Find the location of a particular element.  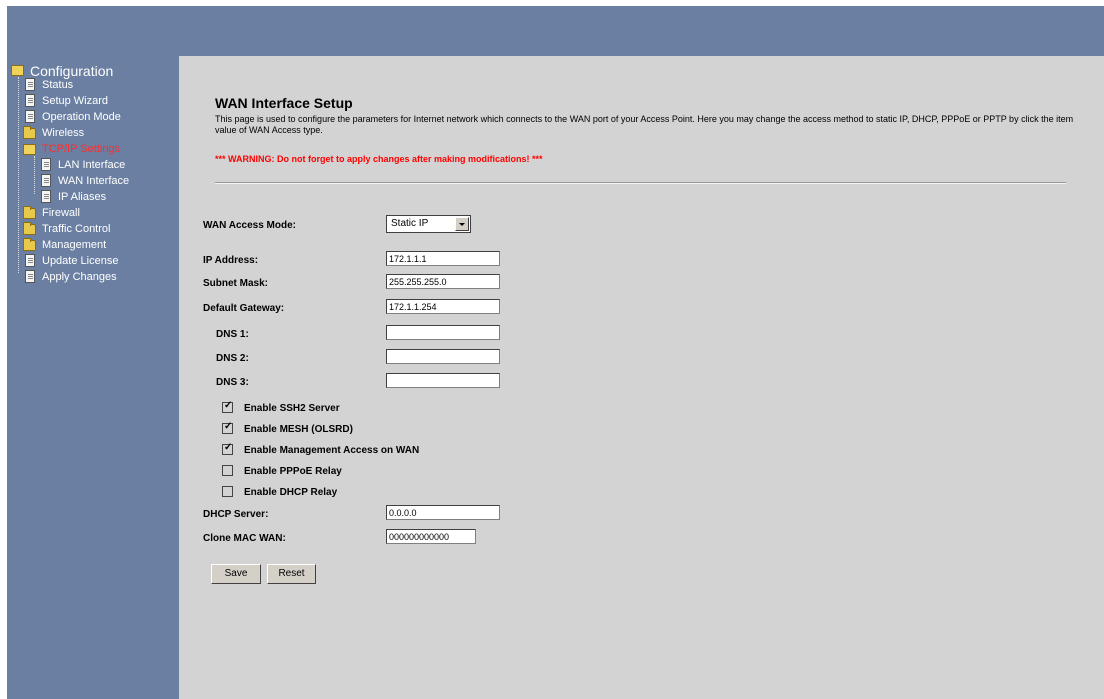

dhcp-relay-label: Enable DHCP Relay is located at coordinates (291, 492).